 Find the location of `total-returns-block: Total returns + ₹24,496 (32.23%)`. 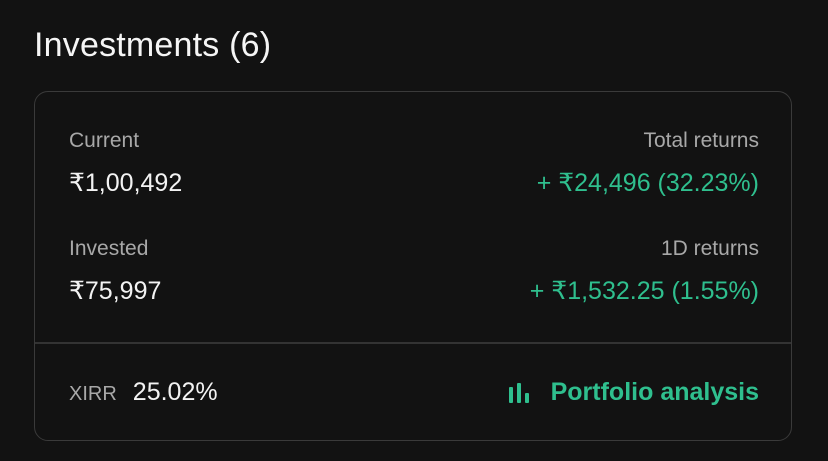

total-returns-block: Total returns + ₹24,496 (32.23%) is located at coordinates (648, 163).